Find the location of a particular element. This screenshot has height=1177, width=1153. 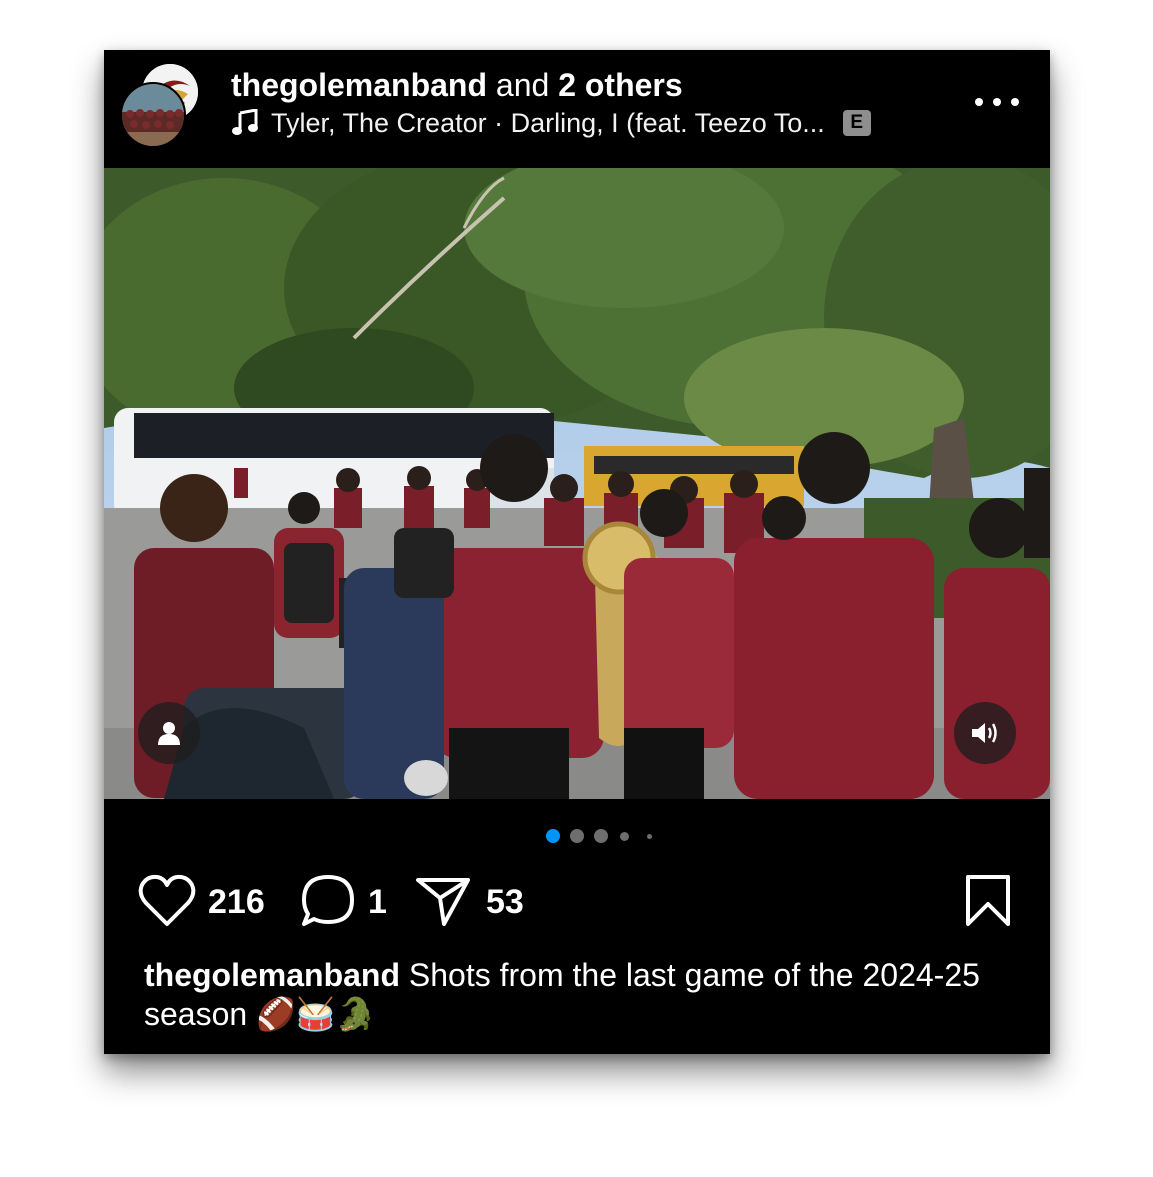

person-icon is located at coordinates (169, 733).